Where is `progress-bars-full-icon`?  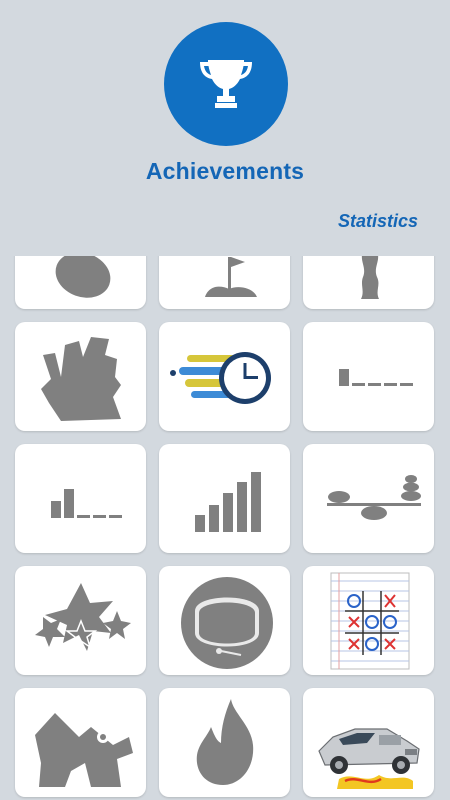 progress-bars-full-icon is located at coordinates (227, 501).